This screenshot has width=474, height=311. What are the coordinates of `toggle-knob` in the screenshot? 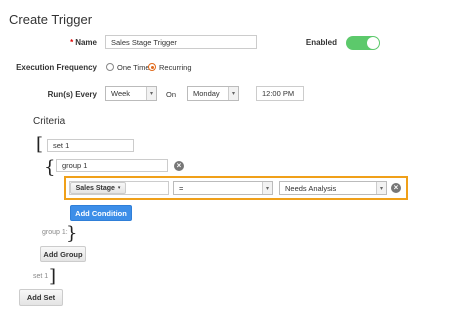 It's located at (373, 43).